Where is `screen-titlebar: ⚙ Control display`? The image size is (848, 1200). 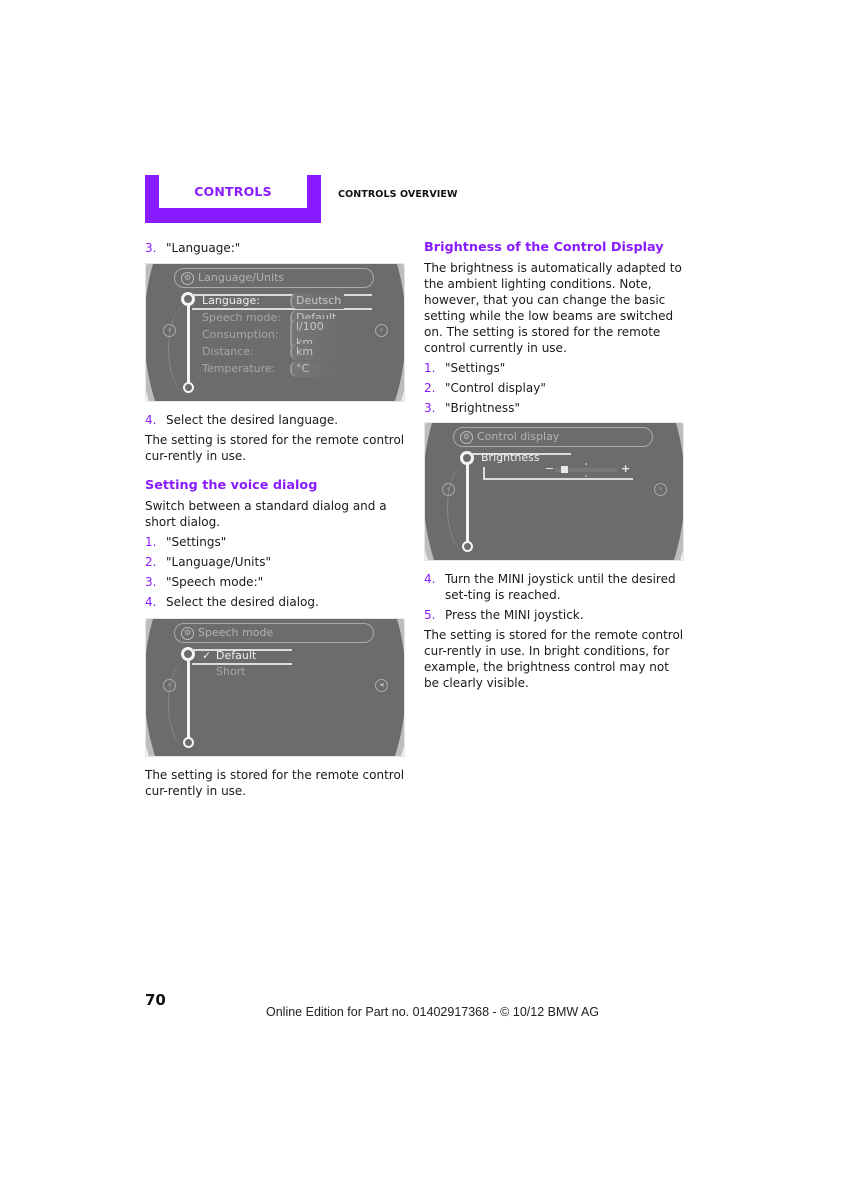 screen-titlebar: ⚙ Control display is located at coordinates (553, 437).